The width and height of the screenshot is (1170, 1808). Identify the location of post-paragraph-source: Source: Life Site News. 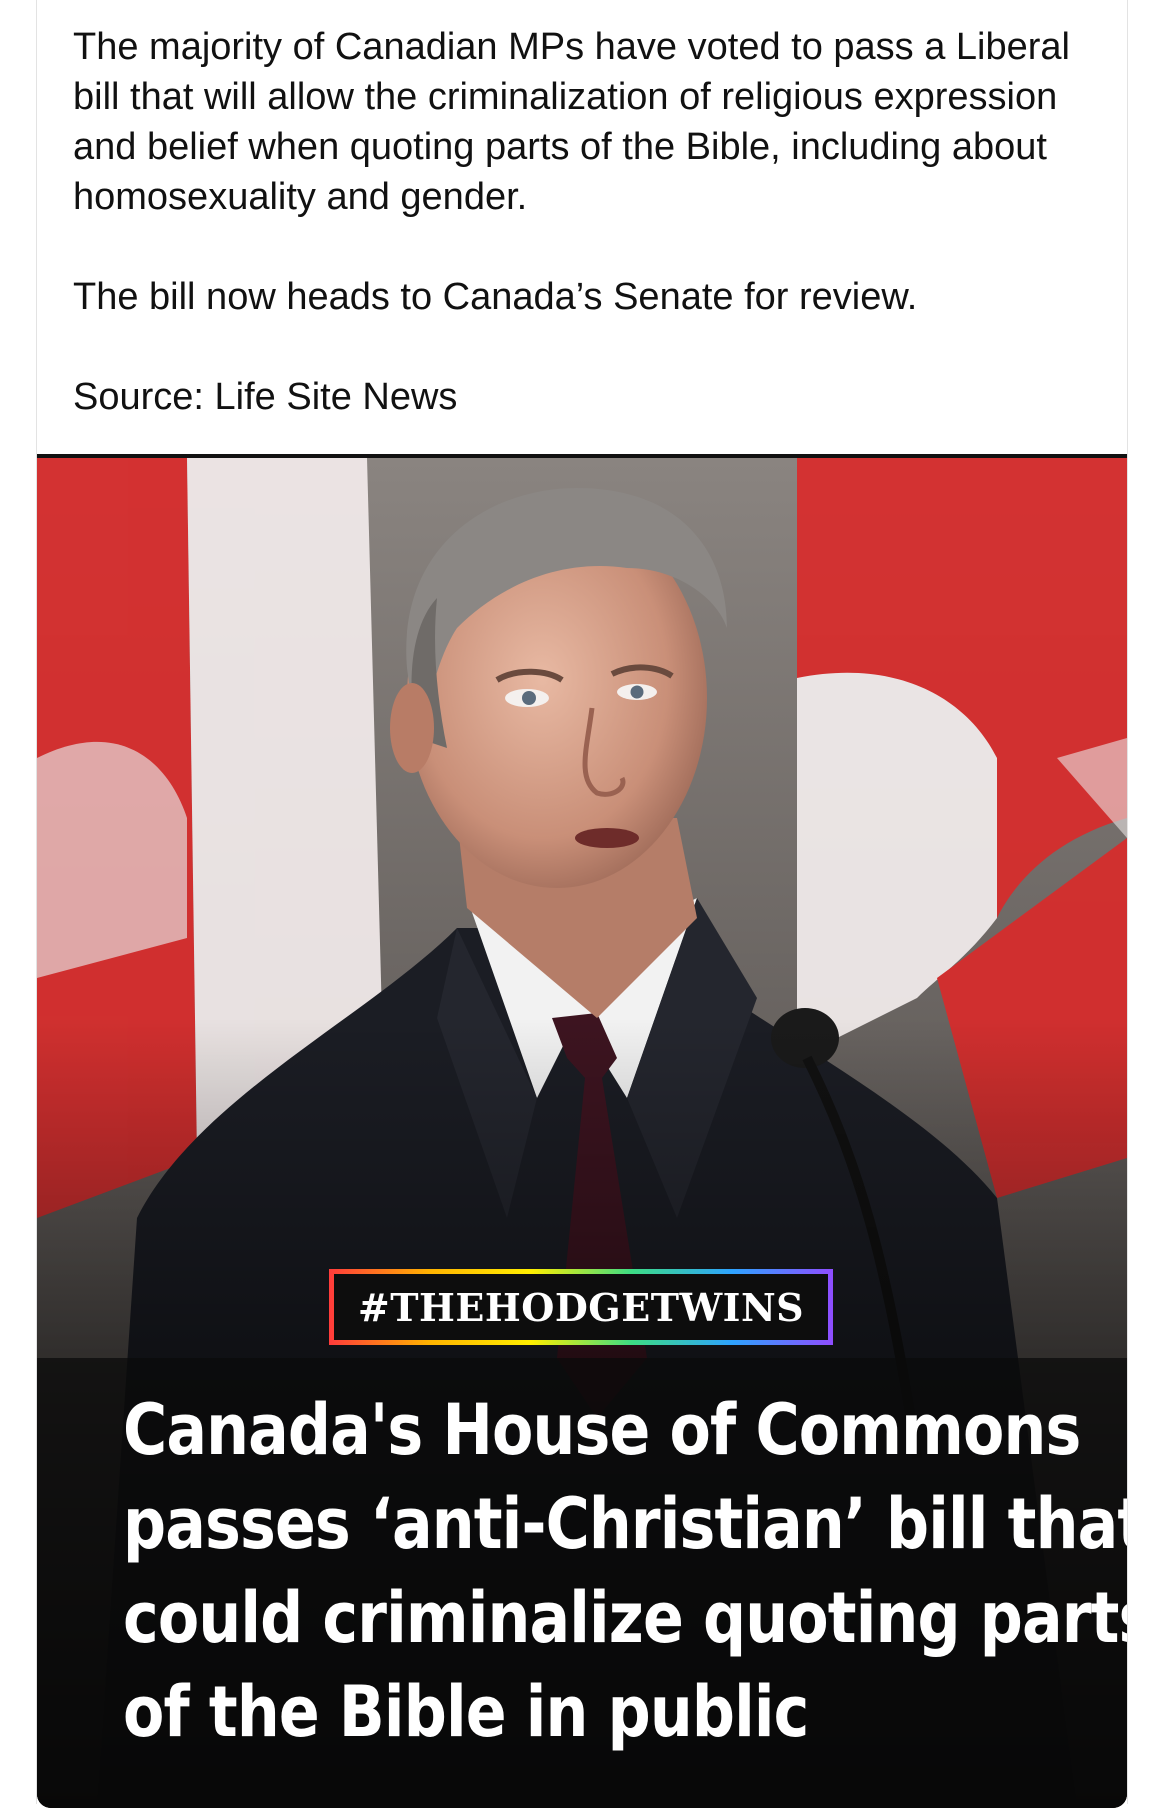
(265, 397).